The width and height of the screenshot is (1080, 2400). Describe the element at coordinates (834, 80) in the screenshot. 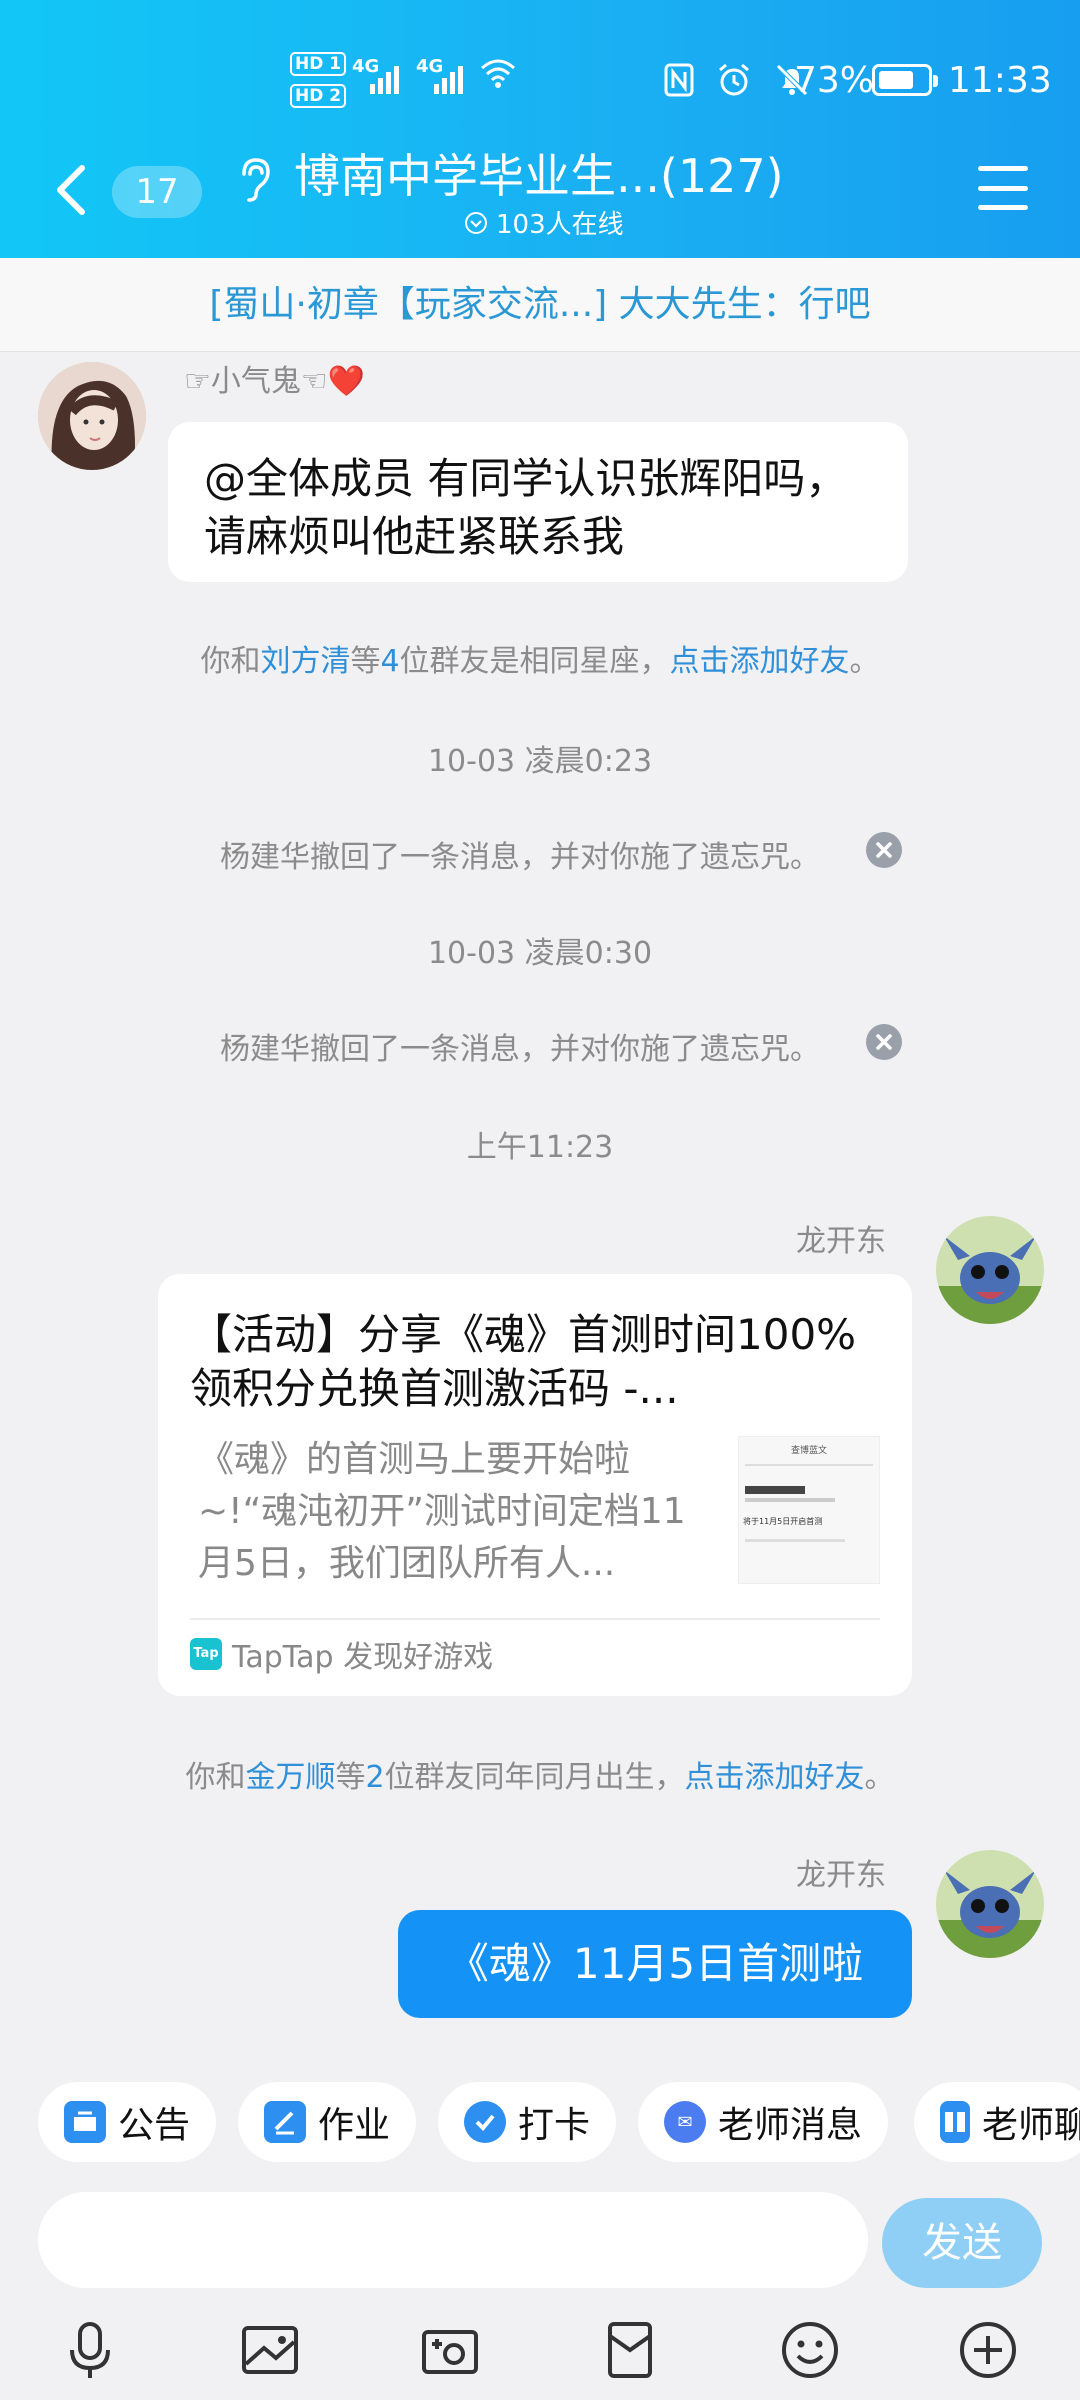

I see `battery-percent: 73%` at that location.